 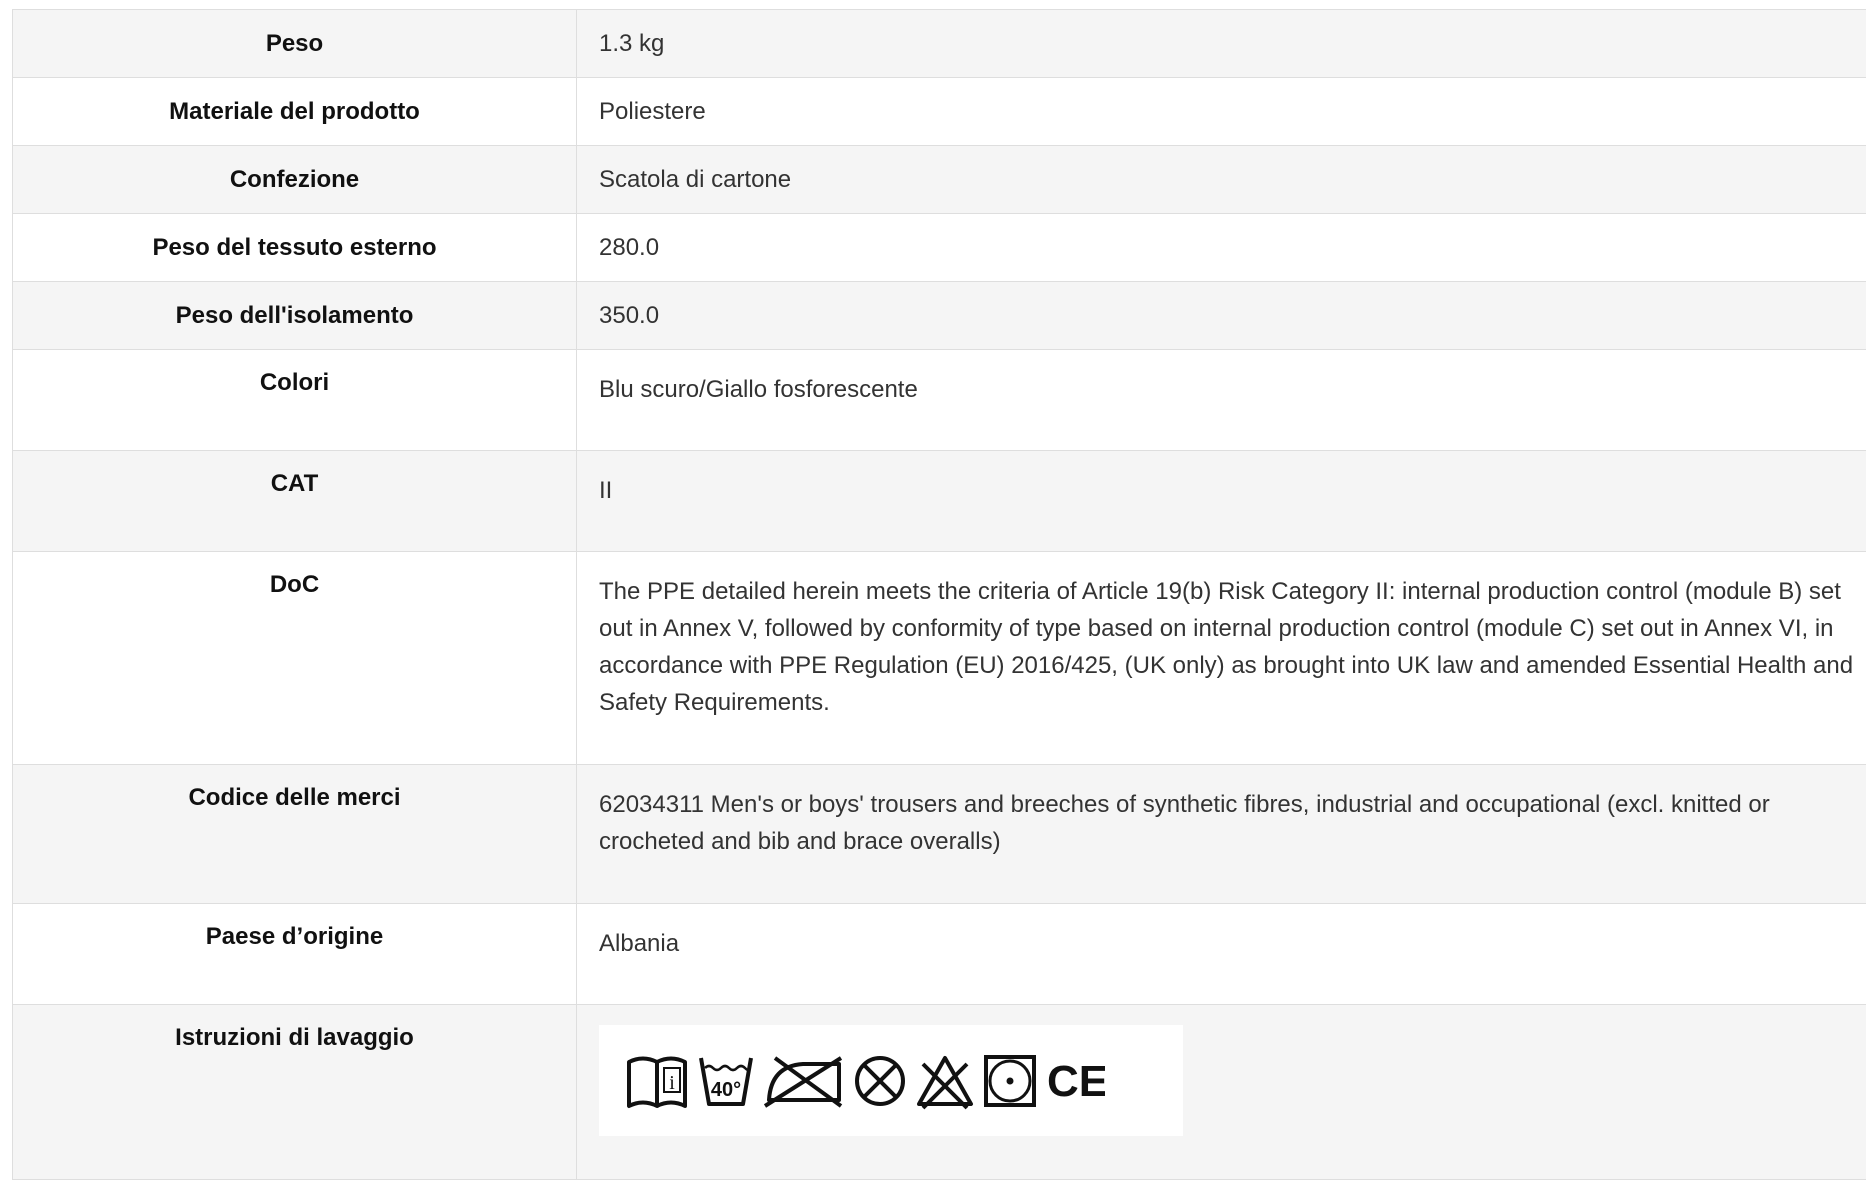 What do you see at coordinates (726, 1090) in the screenshot?
I see `svg-text: 40°` at bounding box center [726, 1090].